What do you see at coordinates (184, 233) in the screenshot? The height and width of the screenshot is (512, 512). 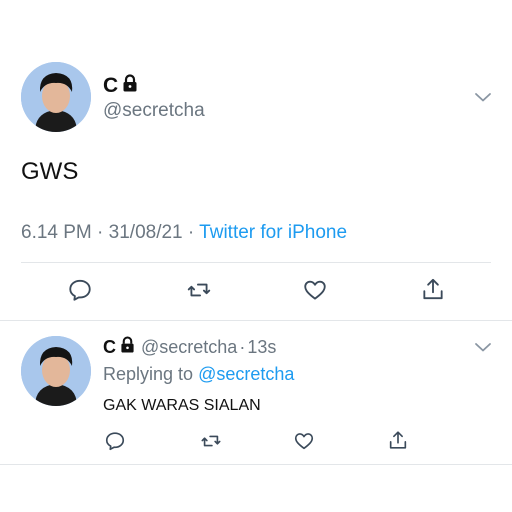 I see `tweet-meta: 6.14 PM · 31/08/21 · Twitter for iPhone` at bounding box center [184, 233].